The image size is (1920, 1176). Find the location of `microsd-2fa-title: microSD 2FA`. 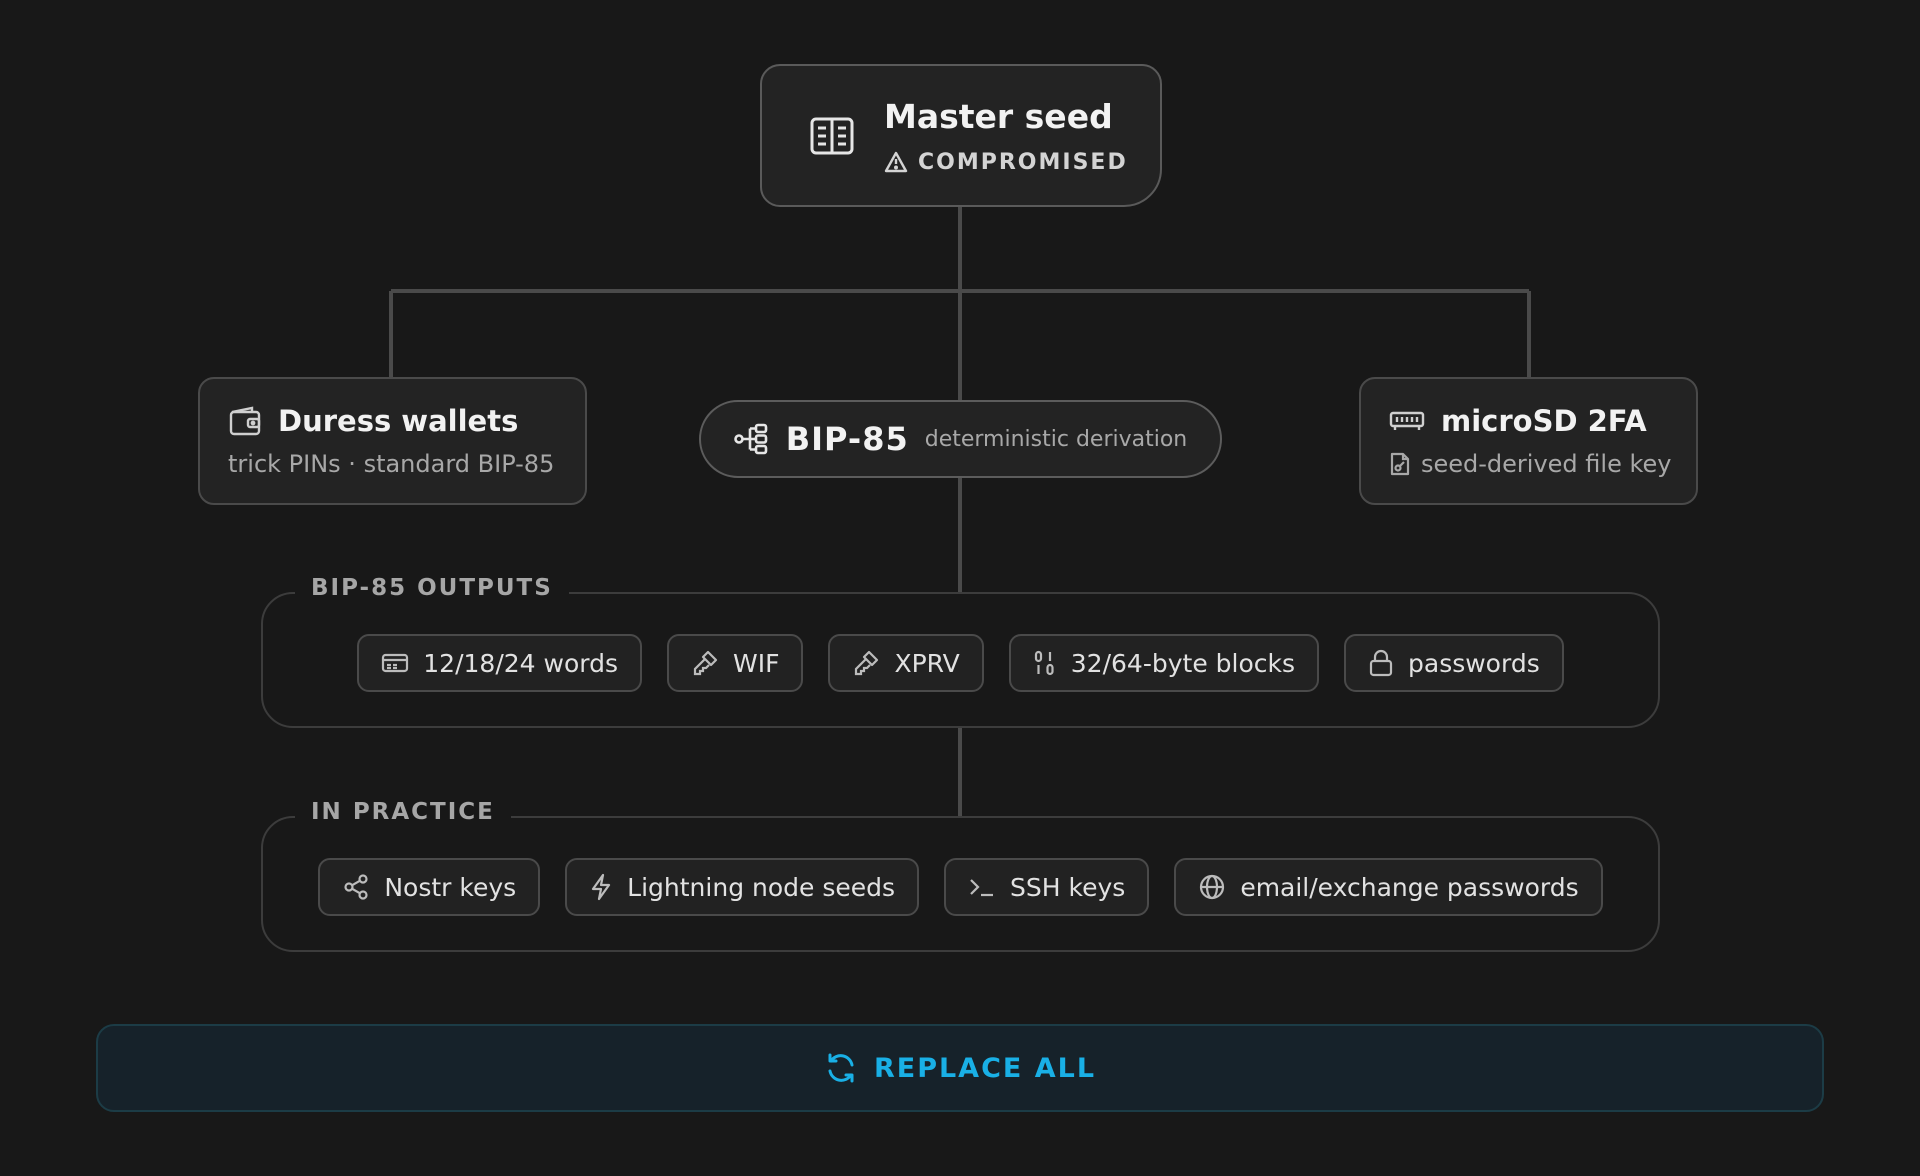

microsd-2fa-title: microSD 2FA is located at coordinates (1544, 421).